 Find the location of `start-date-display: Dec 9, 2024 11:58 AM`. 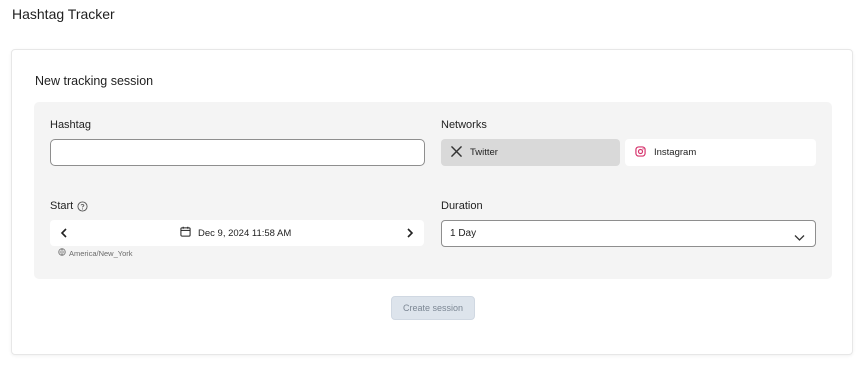

start-date-display: Dec 9, 2024 11:58 AM is located at coordinates (235, 233).